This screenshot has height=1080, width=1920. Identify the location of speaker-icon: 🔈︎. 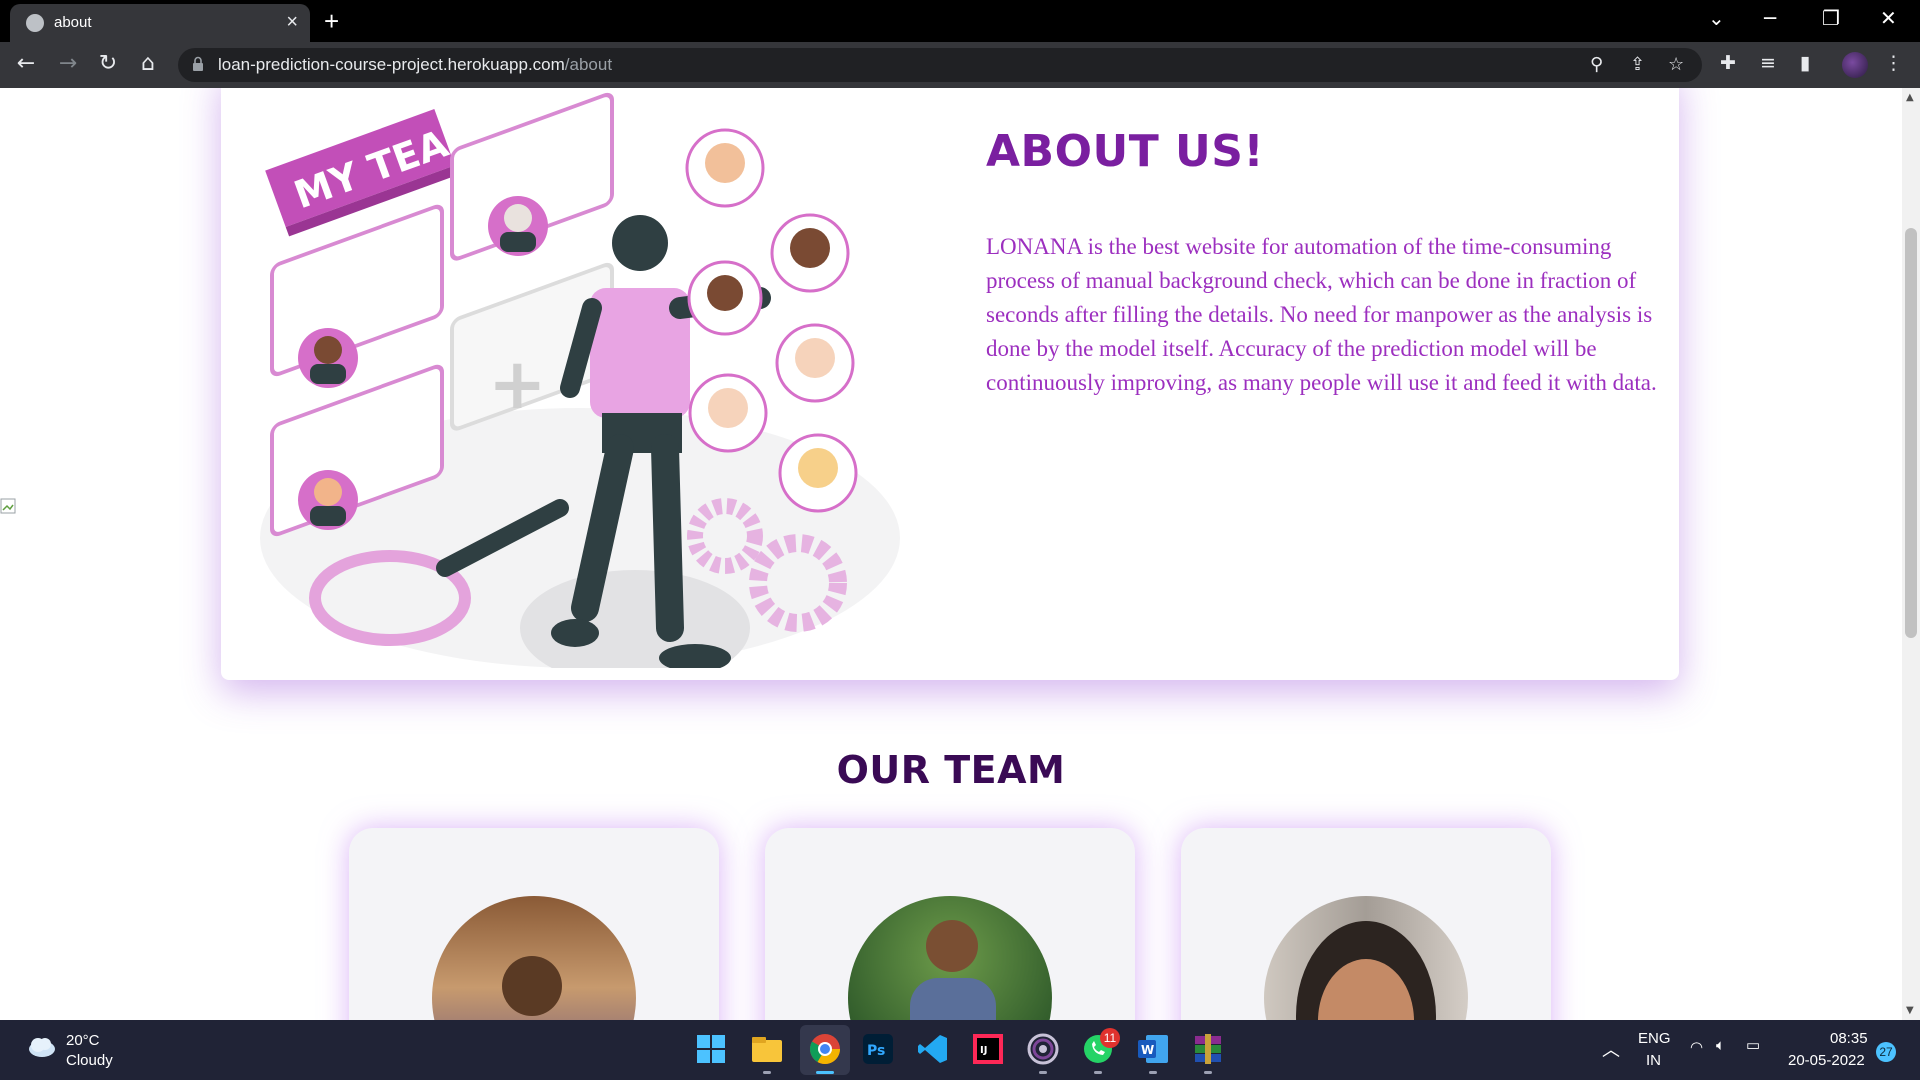
(1720, 1045).